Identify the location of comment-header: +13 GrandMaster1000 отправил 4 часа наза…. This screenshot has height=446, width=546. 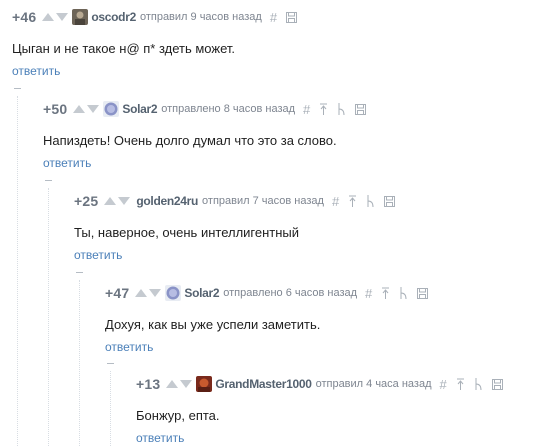
(319, 384).